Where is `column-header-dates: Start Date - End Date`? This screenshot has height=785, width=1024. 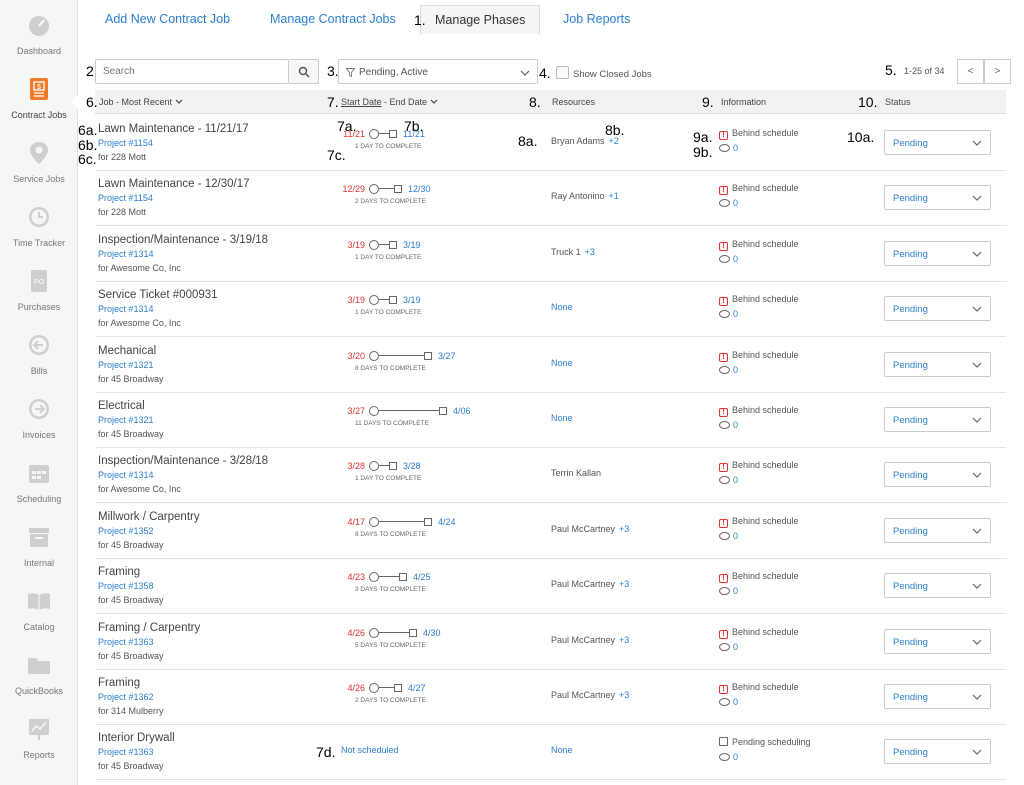
column-header-dates: Start Date - End Date is located at coordinates (389, 102).